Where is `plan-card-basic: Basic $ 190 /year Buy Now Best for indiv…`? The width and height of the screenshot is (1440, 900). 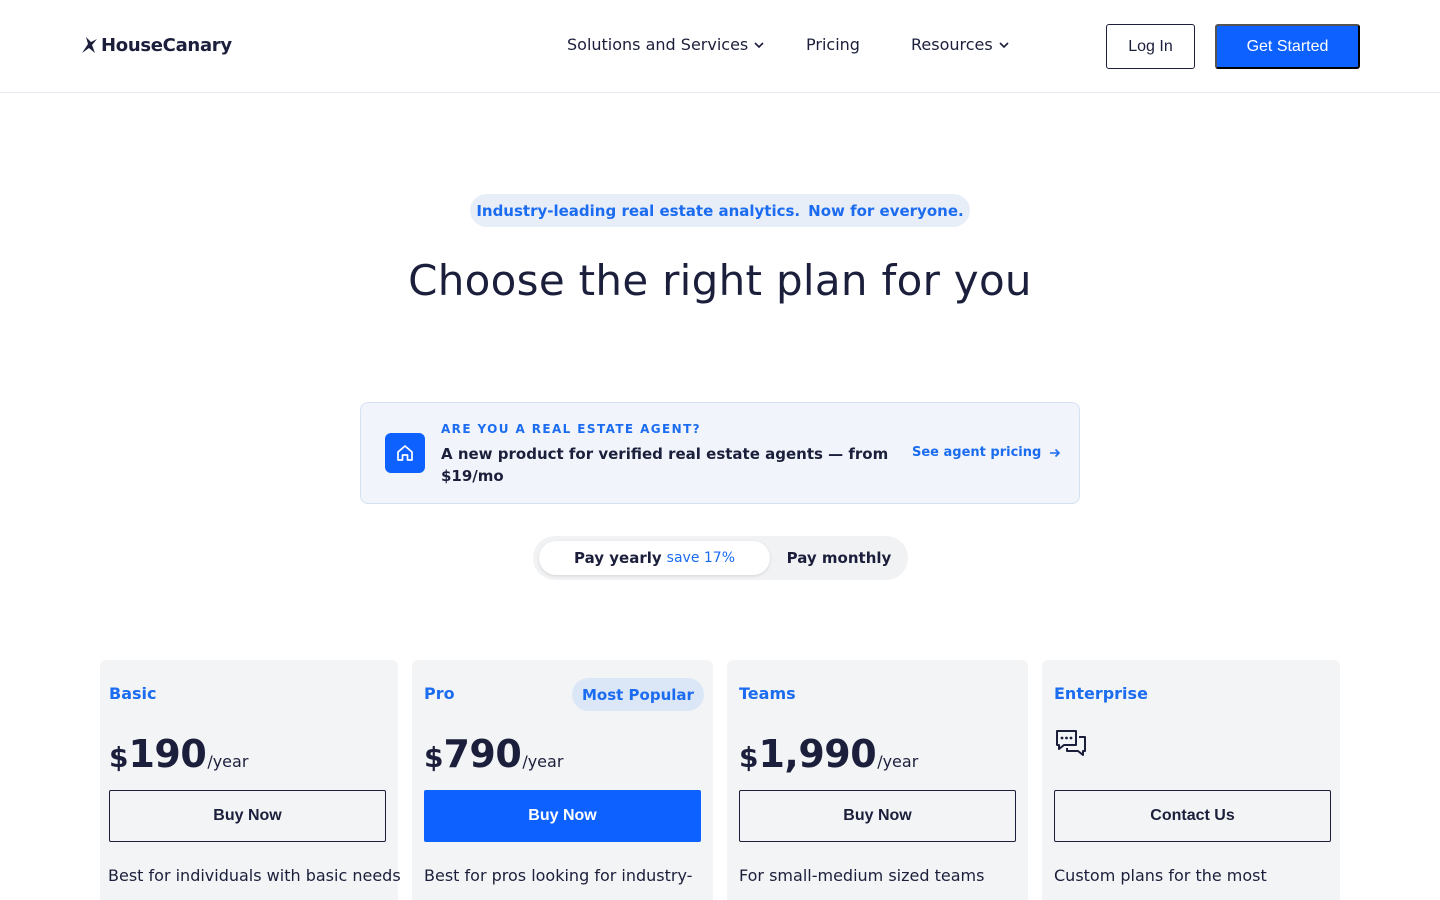
plan-card-basic: Basic $ 190 /year Buy Now Best for indiv… is located at coordinates (250, 780).